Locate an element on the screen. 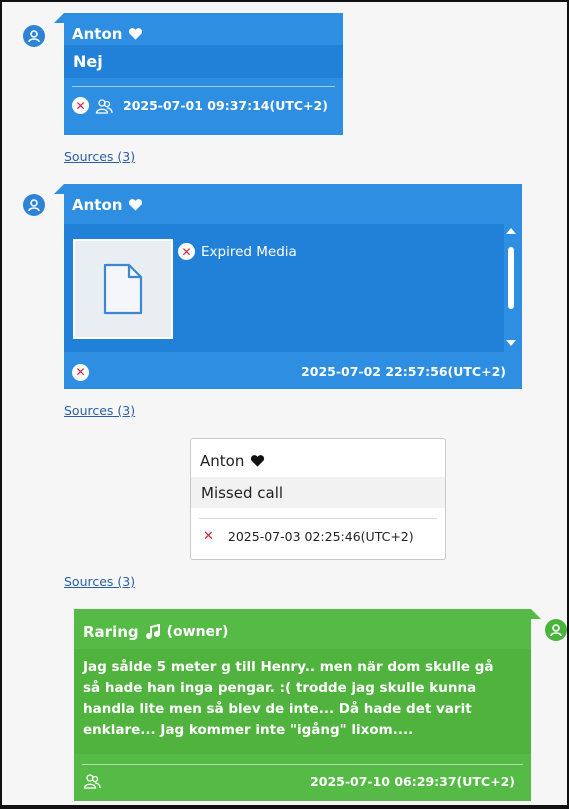 This screenshot has width=569, height=809. music-note-icon is located at coordinates (153, 632).